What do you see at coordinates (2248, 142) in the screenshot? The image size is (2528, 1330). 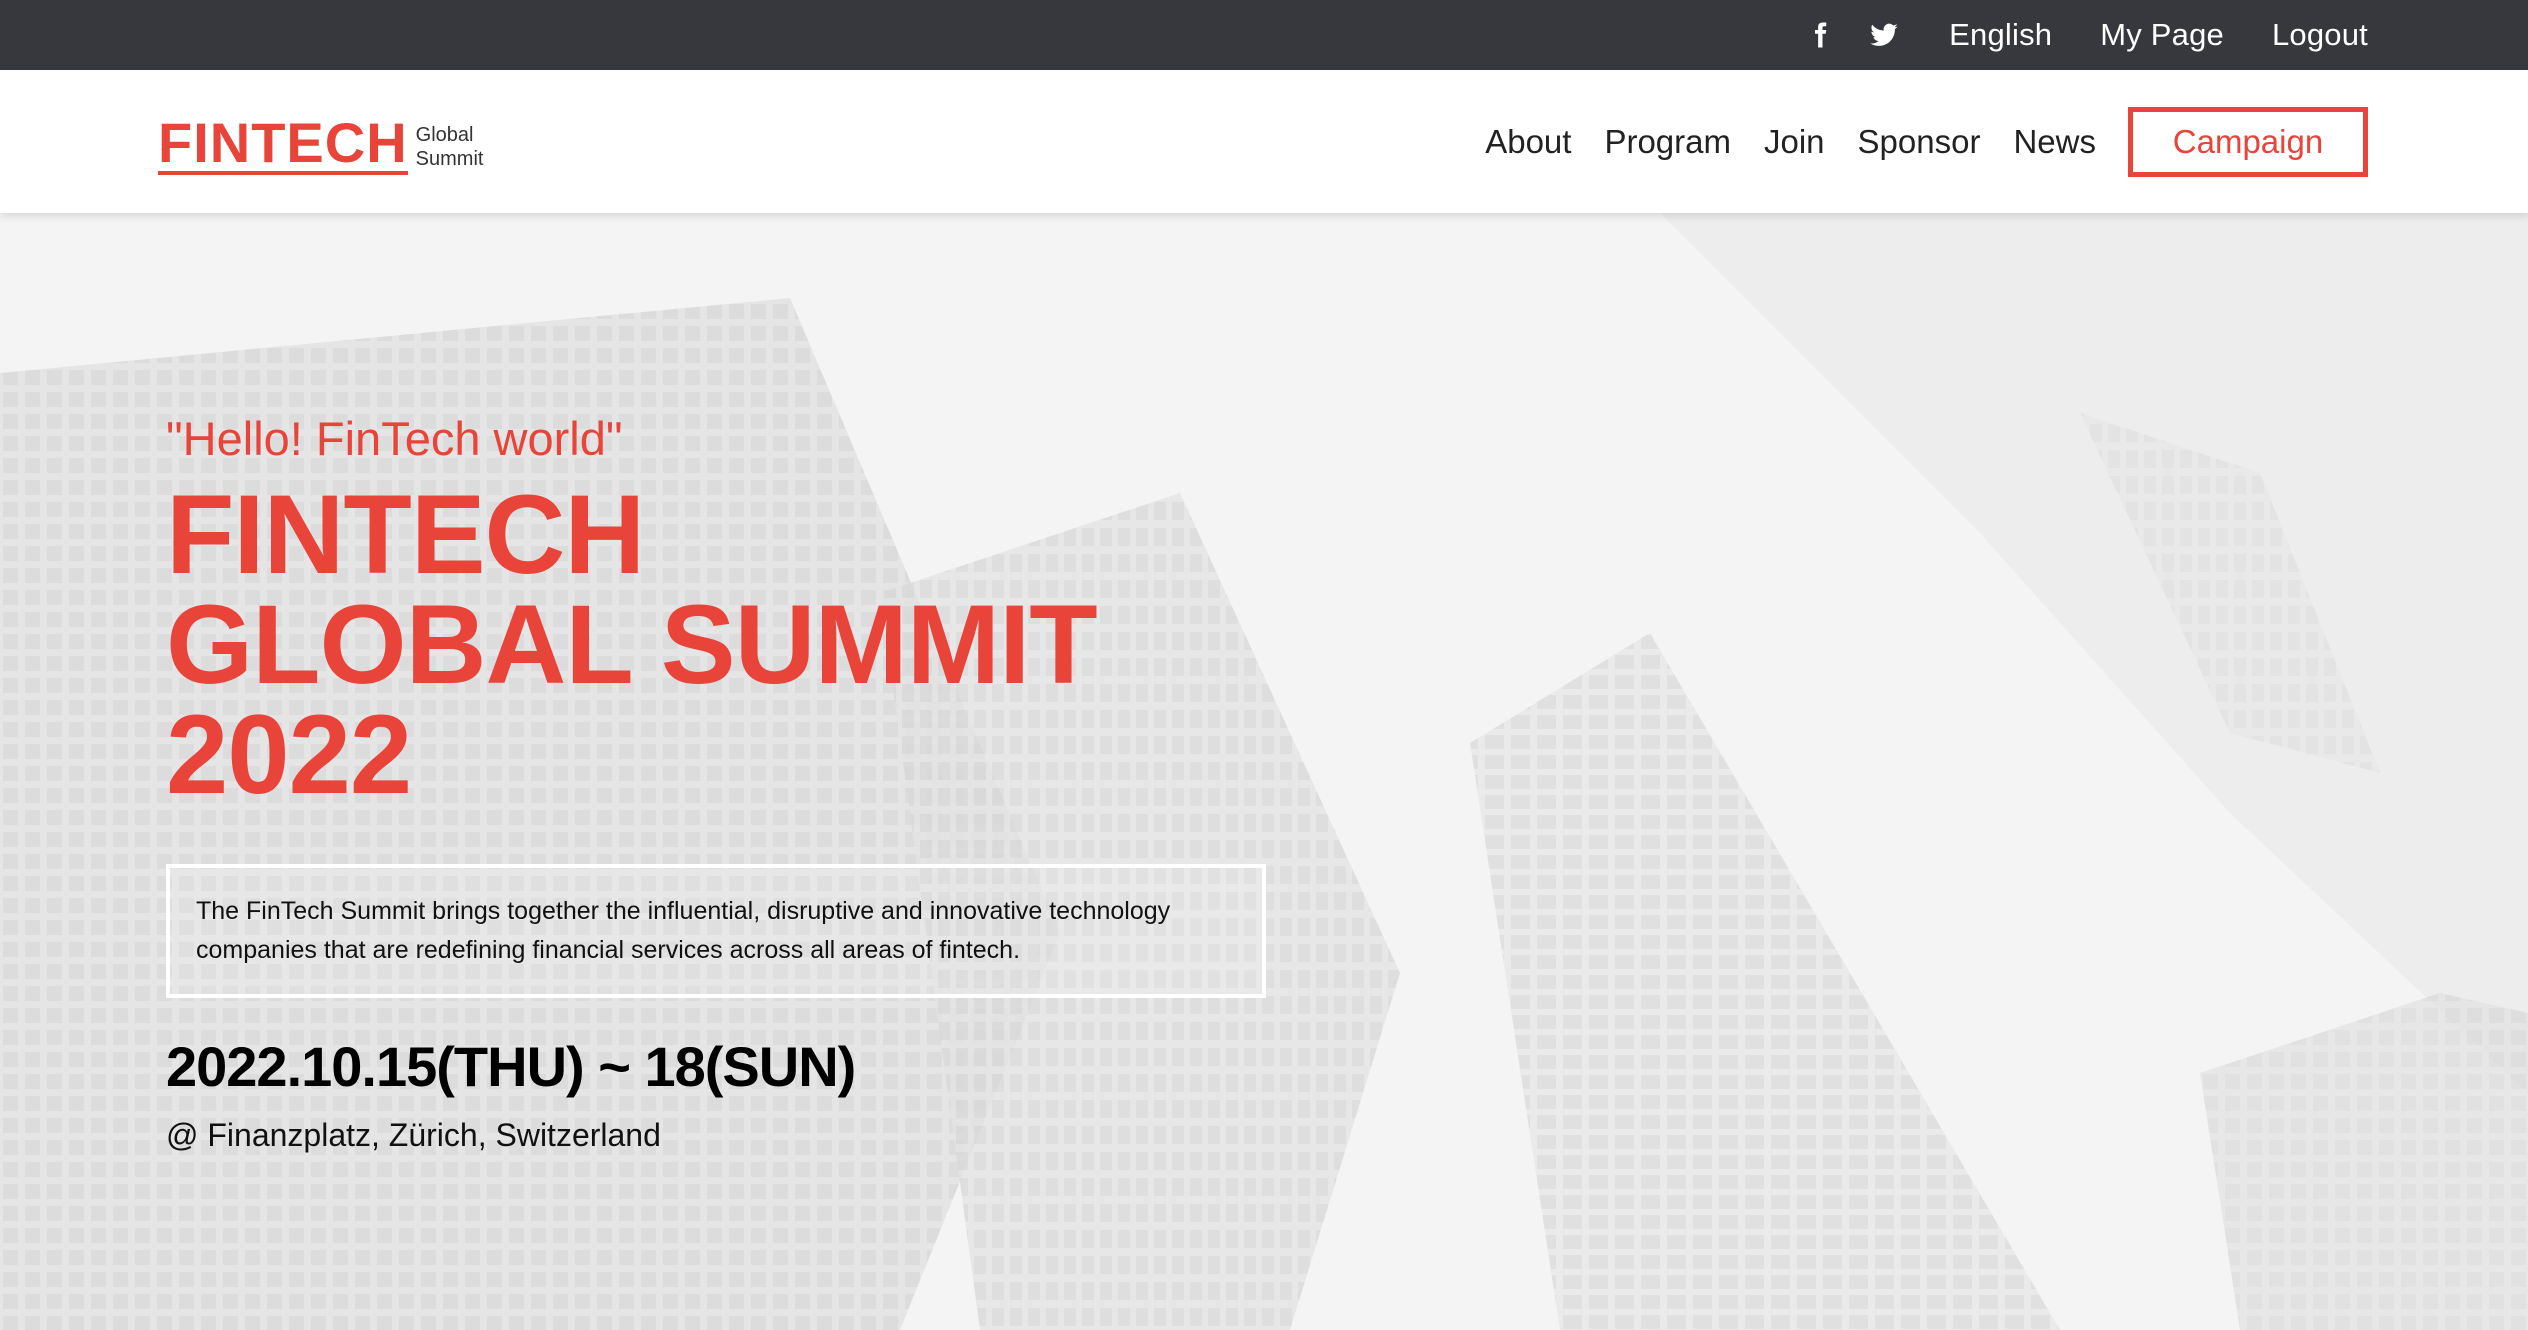 I see `campaign-button: Campaign` at bounding box center [2248, 142].